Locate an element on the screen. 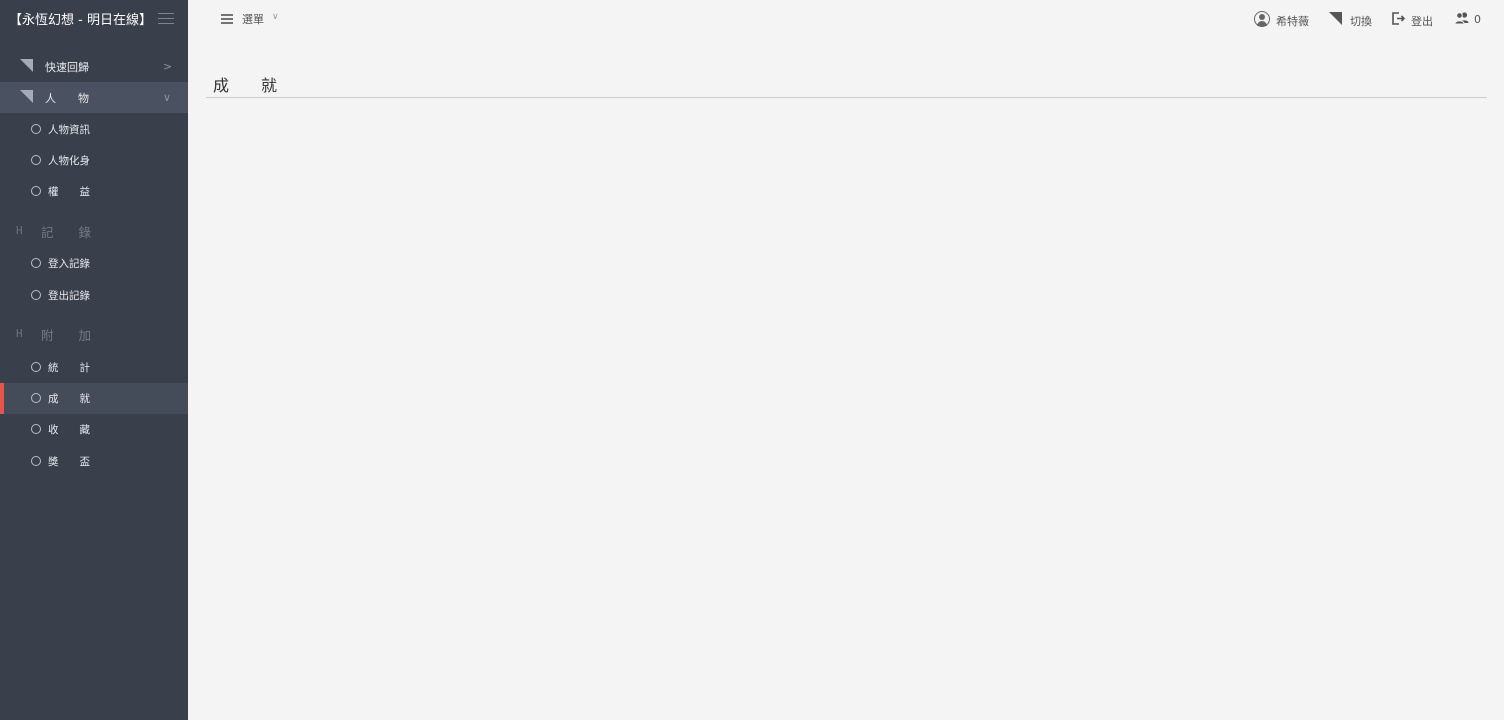  sidebar-item-label: 登入記錄 is located at coordinates (69, 264).